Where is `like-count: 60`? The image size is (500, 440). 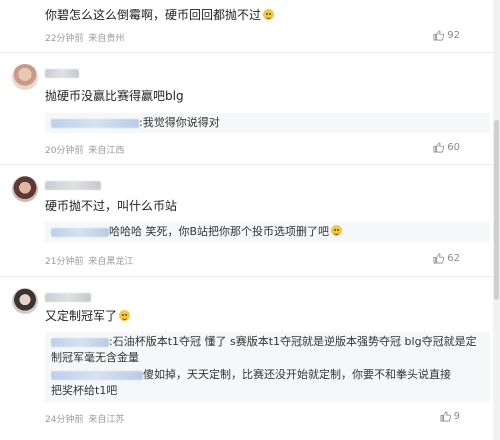 like-count: 60 is located at coordinates (453, 147).